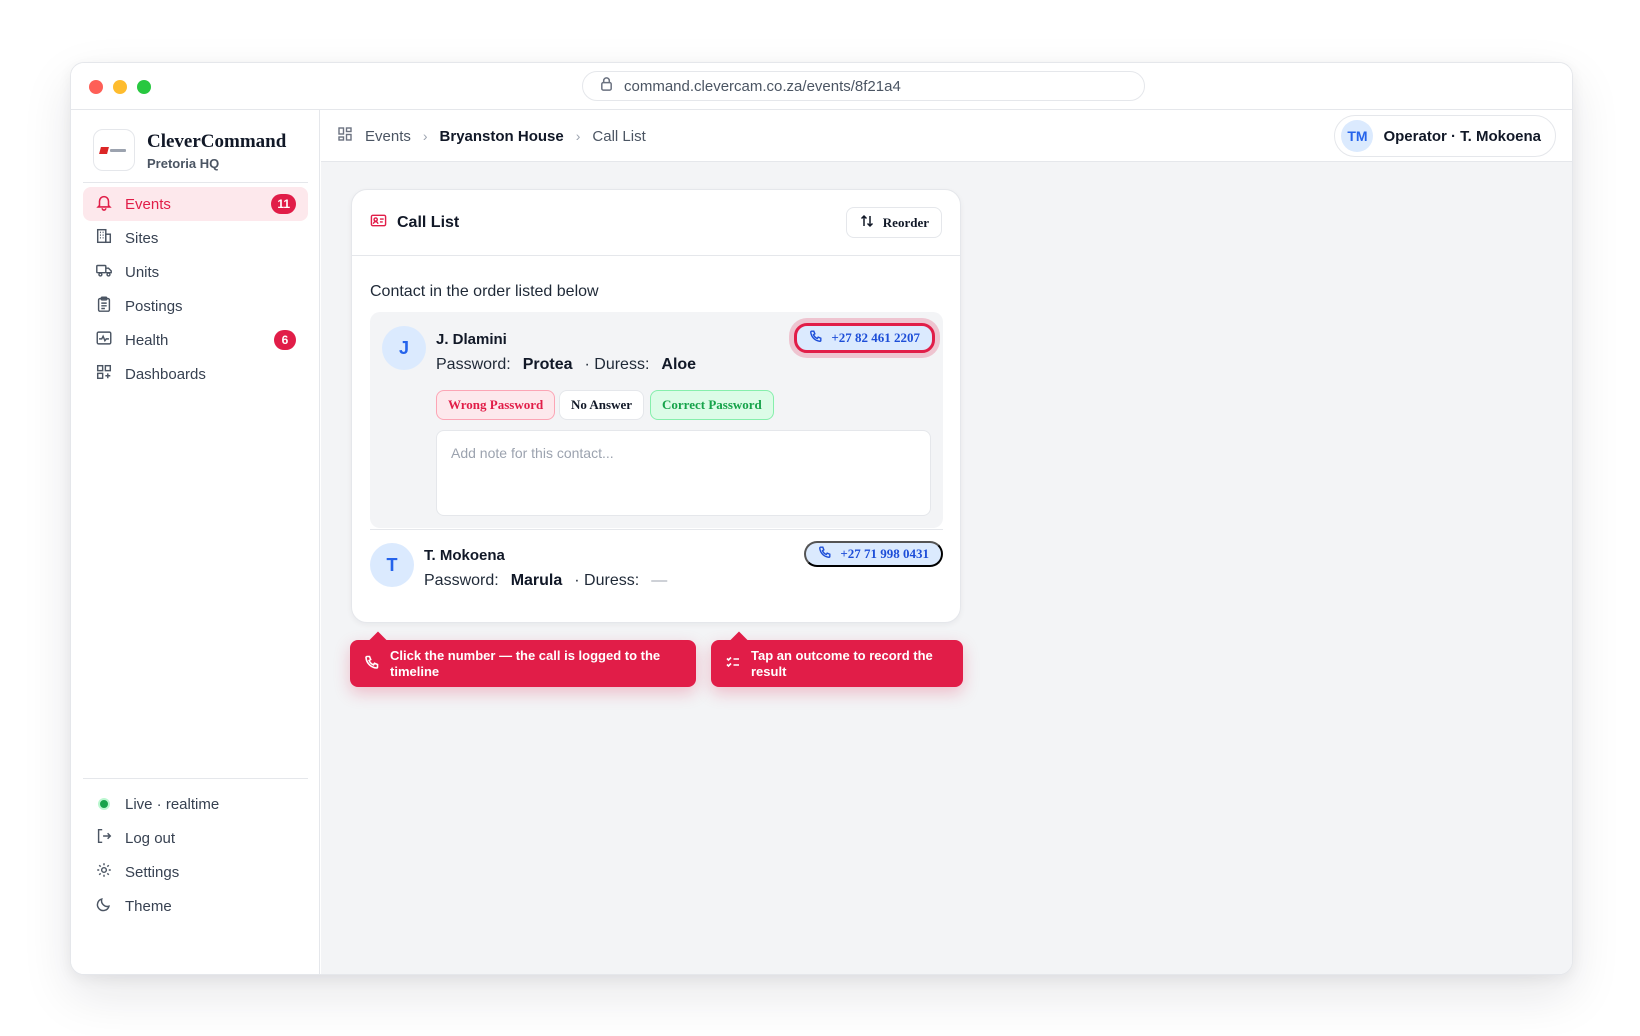  I want to click on sidebar-item-dashboards: Dashboards, so click(195, 374).